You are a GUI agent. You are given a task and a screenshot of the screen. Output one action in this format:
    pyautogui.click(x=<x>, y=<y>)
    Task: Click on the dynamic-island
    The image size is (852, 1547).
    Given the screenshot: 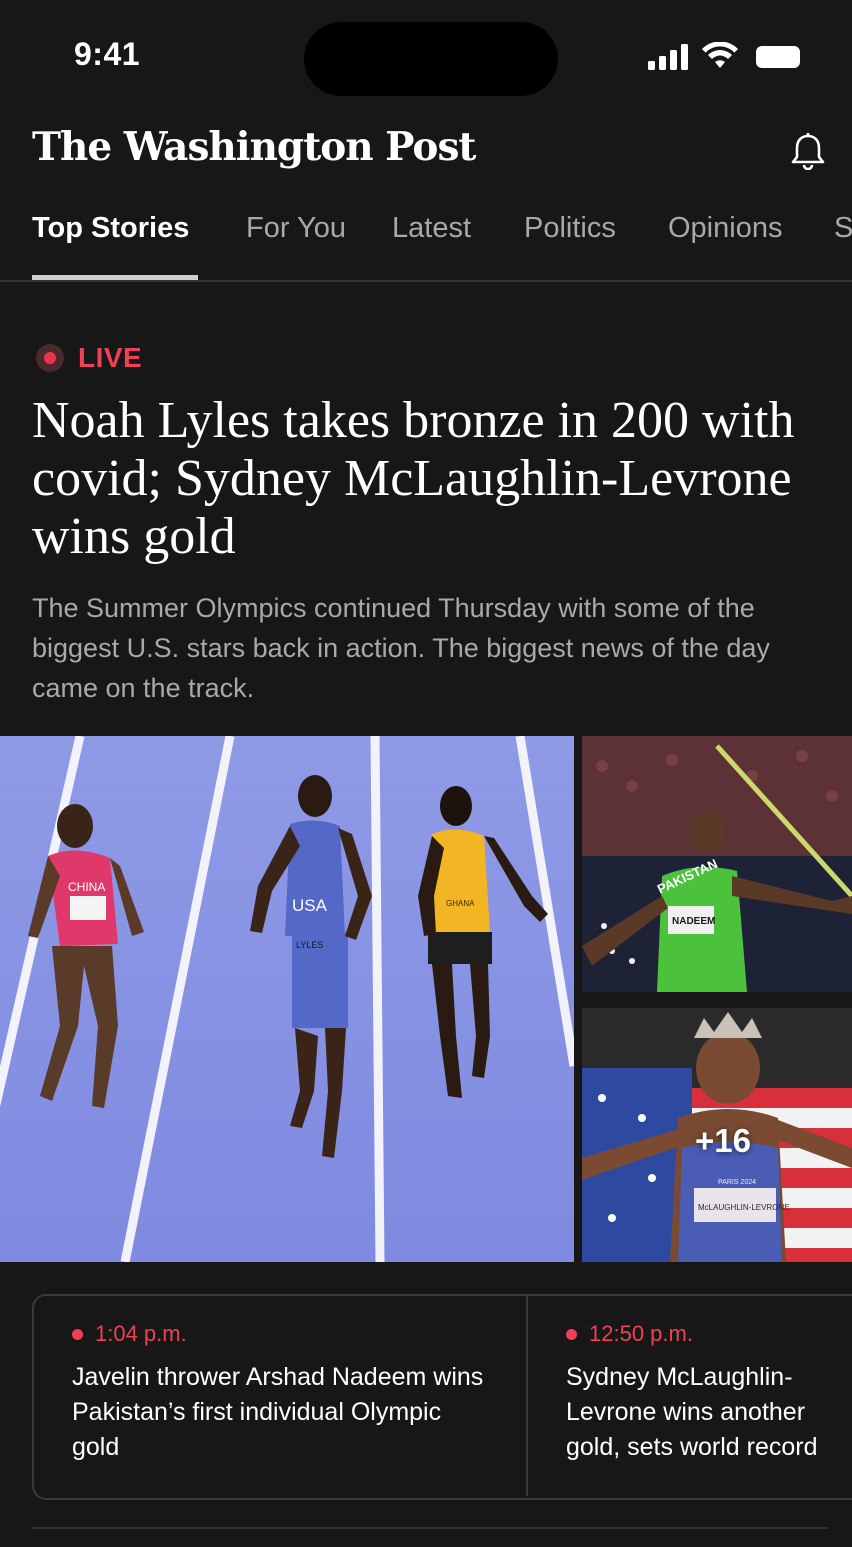 What is the action you would take?
    pyautogui.click(x=431, y=59)
    